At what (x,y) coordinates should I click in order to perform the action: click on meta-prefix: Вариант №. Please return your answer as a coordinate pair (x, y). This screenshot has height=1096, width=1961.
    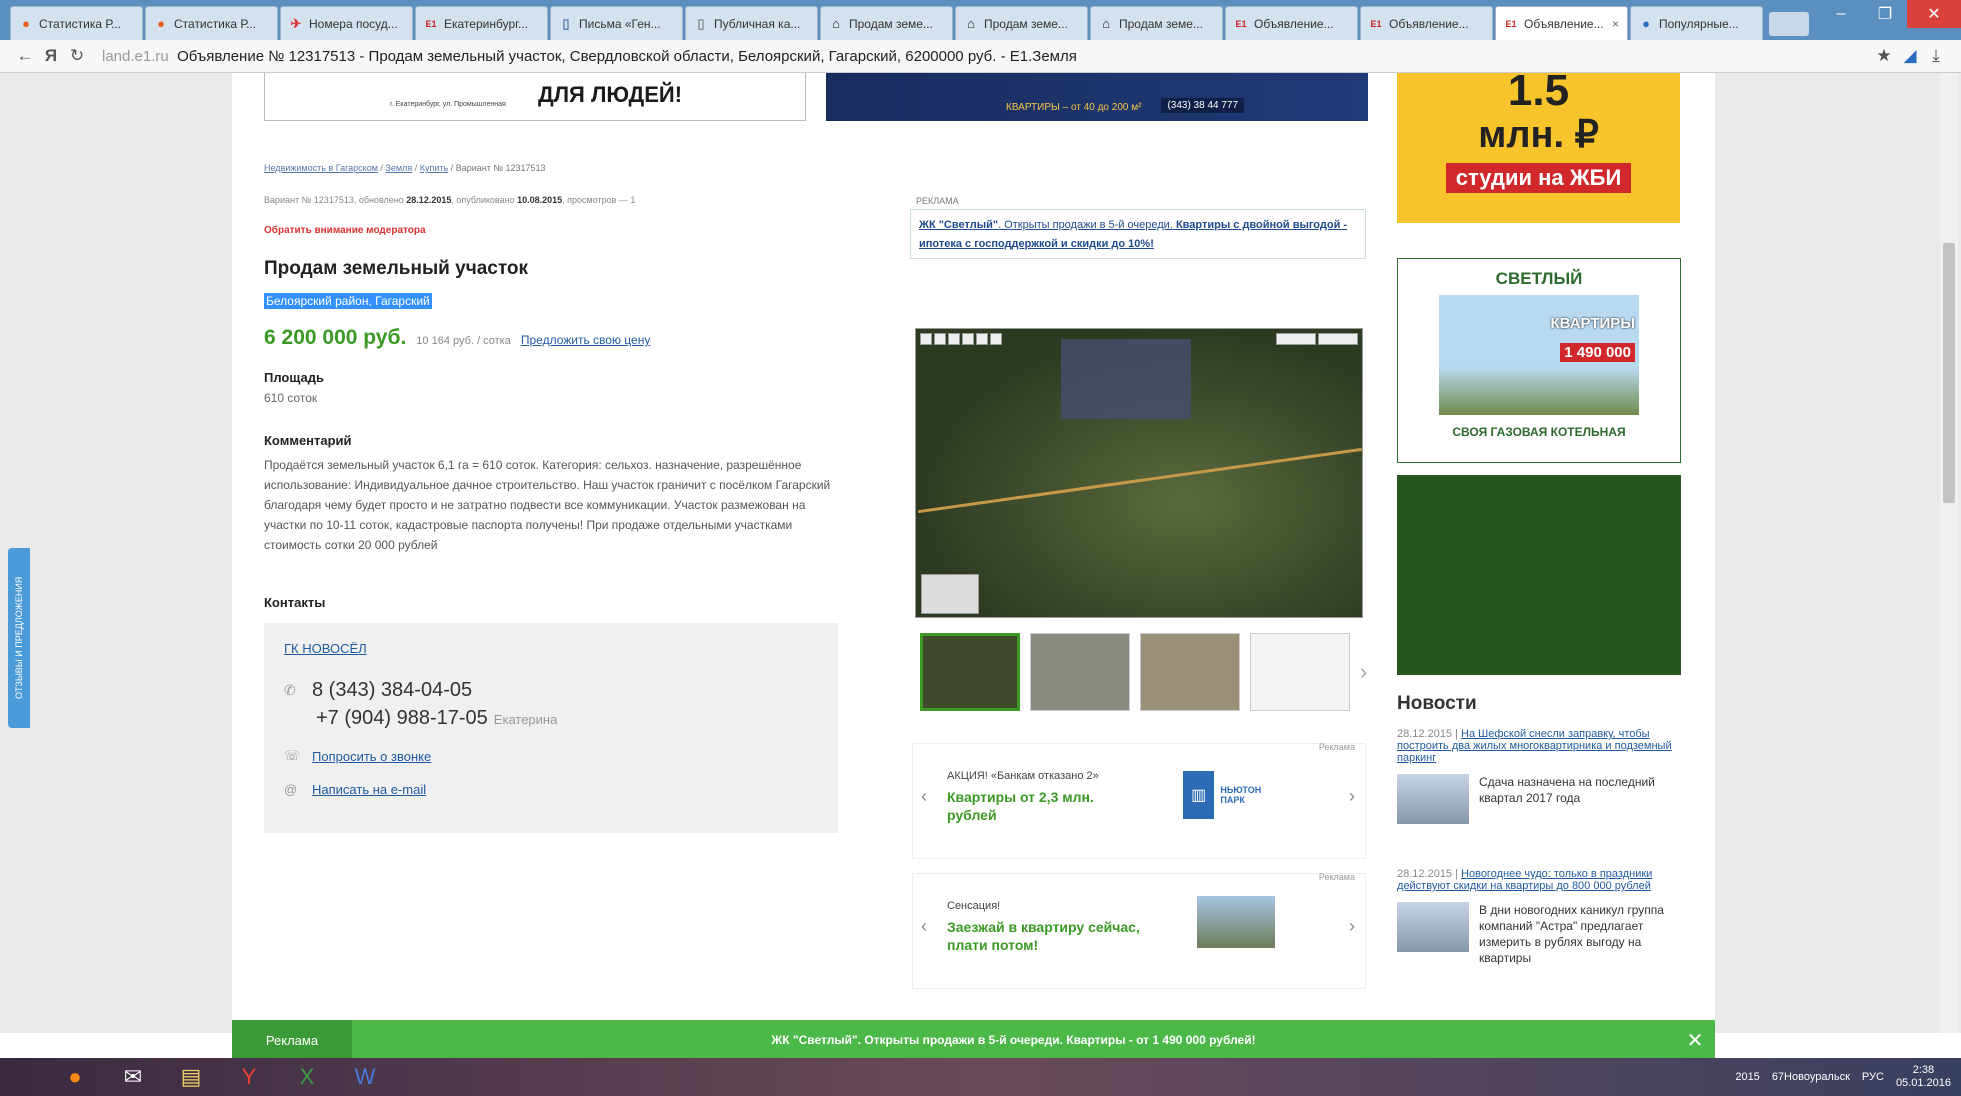
    Looking at the image, I should click on (289, 200).